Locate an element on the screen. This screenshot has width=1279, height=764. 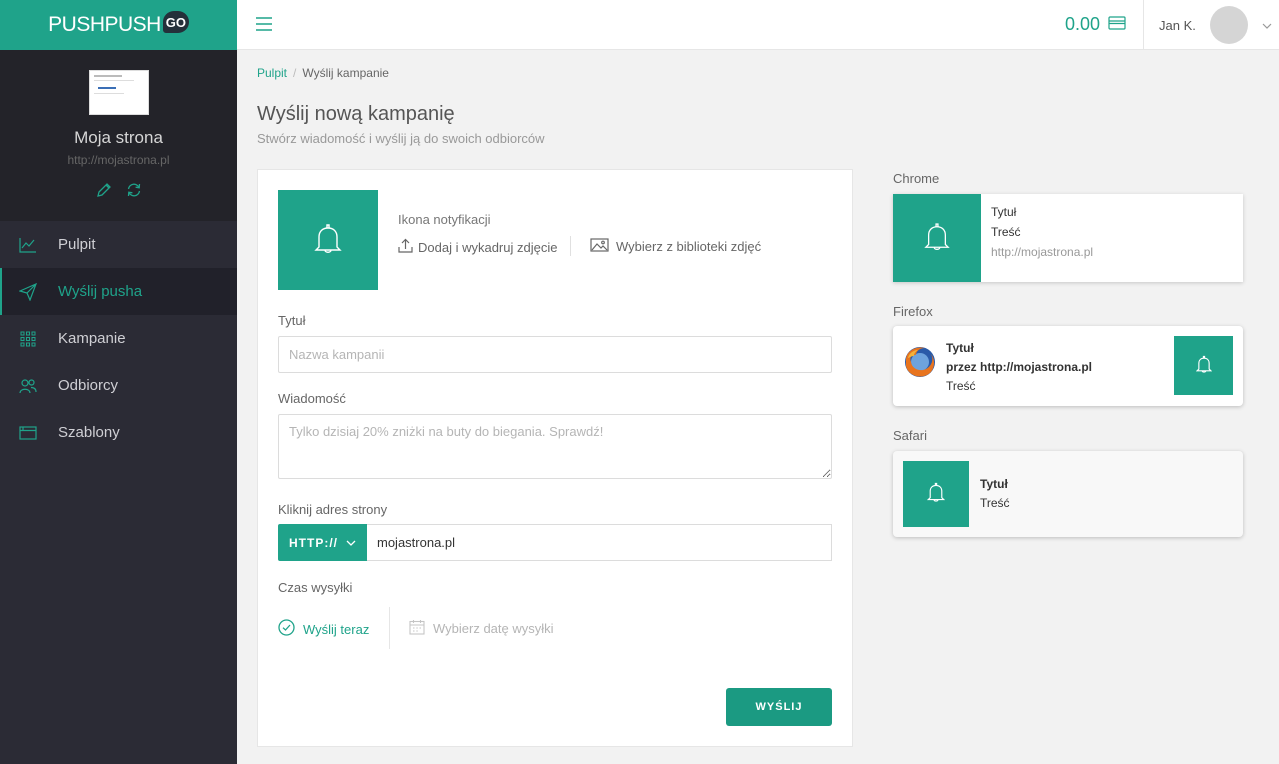
site-panel: Moja strona http://mojastrona.pl is located at coordinates (118, 135).